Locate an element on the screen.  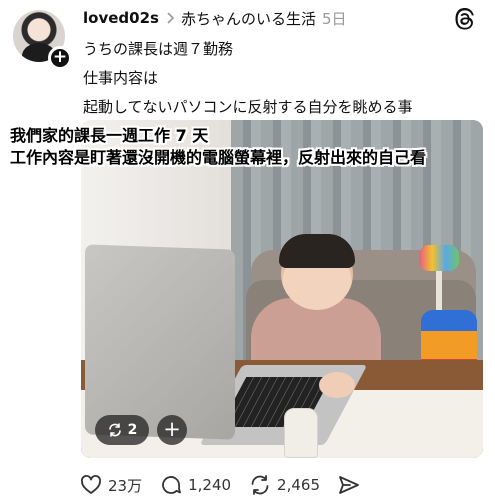
chevron-right-icon is located at coordinates (171, 18).